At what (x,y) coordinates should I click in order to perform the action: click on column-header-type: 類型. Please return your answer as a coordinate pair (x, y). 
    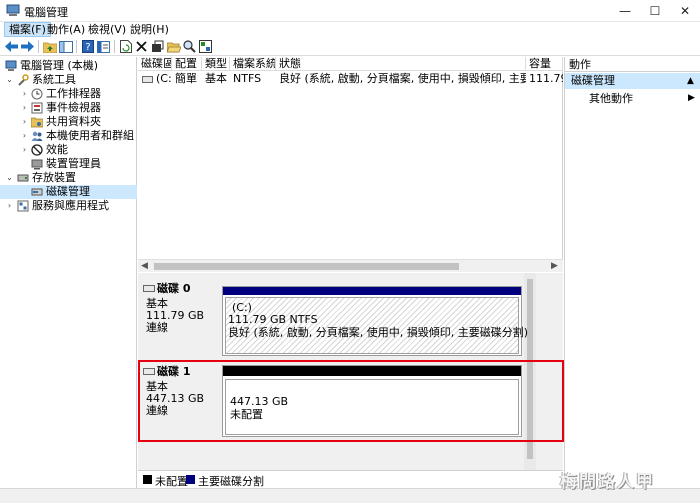
    Looking at the image, I should click on (216, 64).